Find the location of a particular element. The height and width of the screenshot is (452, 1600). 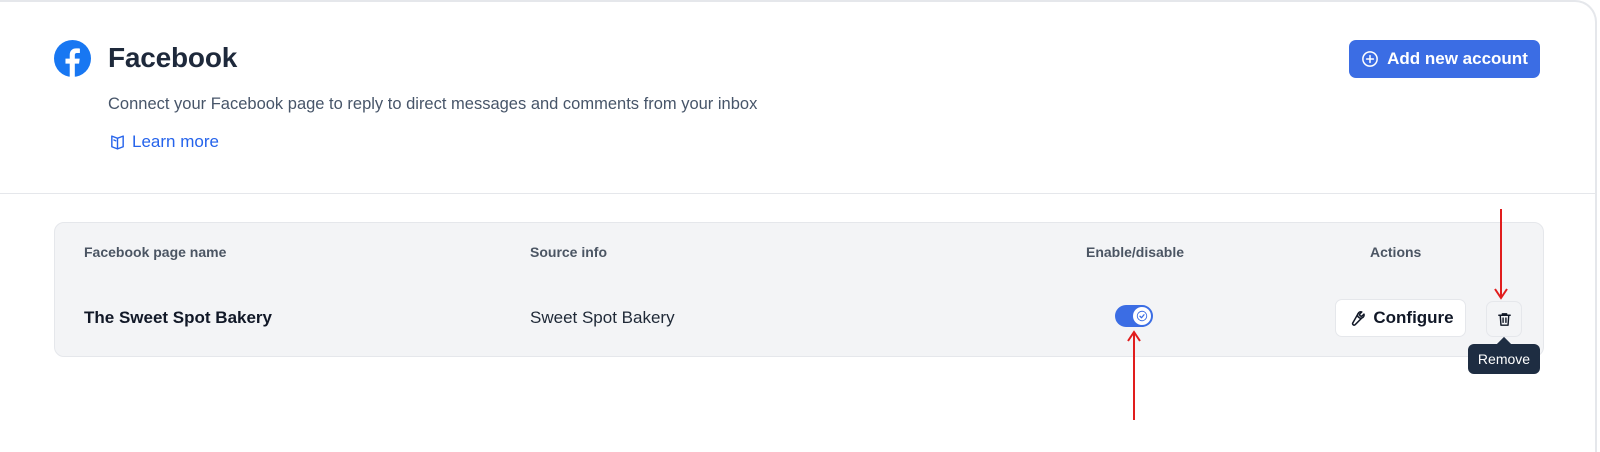

toggle-knob is located at coordinates (1142, 316).